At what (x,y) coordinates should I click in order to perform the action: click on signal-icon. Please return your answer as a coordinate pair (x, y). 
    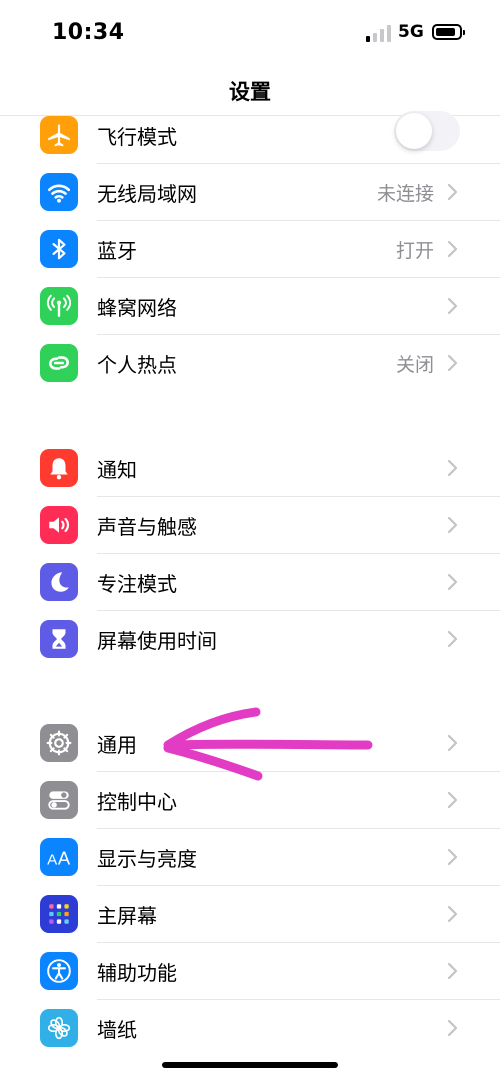
    Looking at the image, I should click on (379, 33).